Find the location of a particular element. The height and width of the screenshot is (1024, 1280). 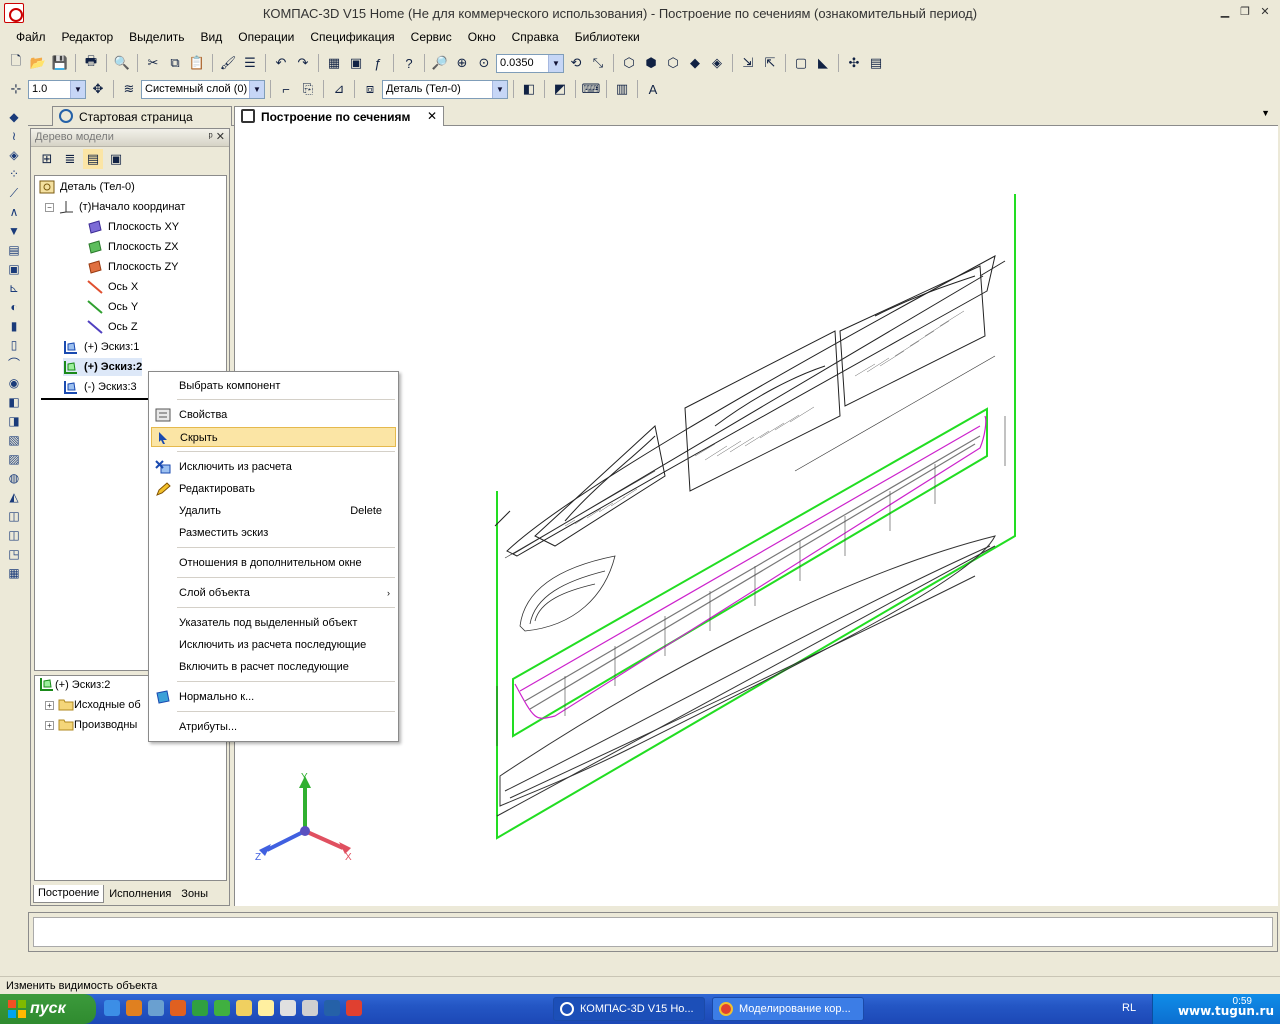

close-window-button: ✕ is located at coordinates (1265, 13).